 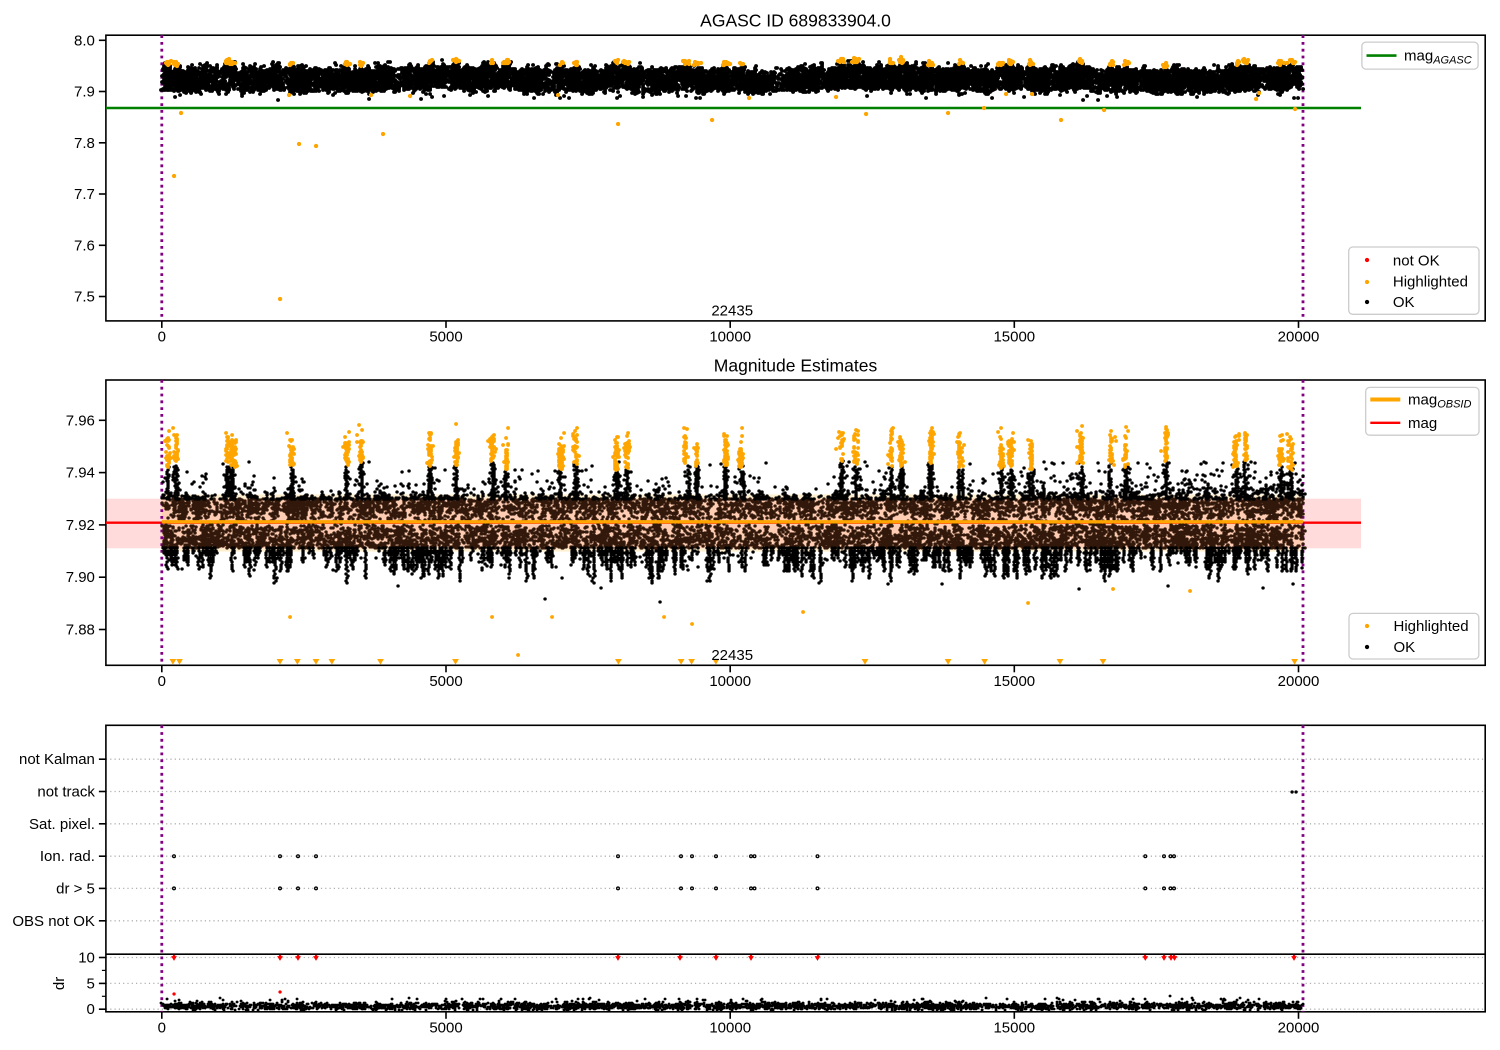 What do you see at coordinates (80, 473) in the screenshot?
I see `svg-text: 7.94` at bounding box center [80, 473].